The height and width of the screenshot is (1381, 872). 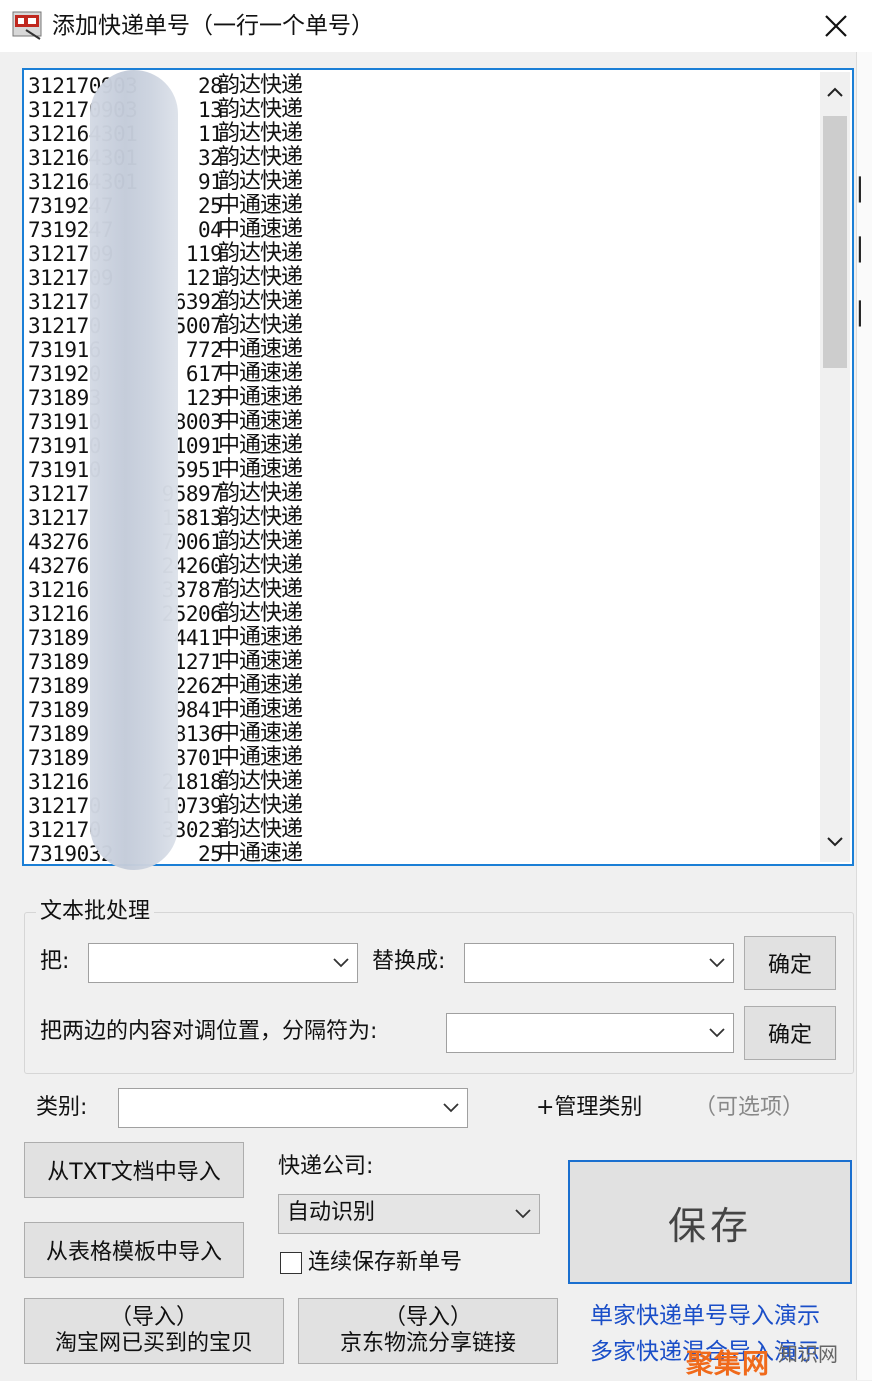 I want to click on chevron-up-icon, so click(x=835, y=92).